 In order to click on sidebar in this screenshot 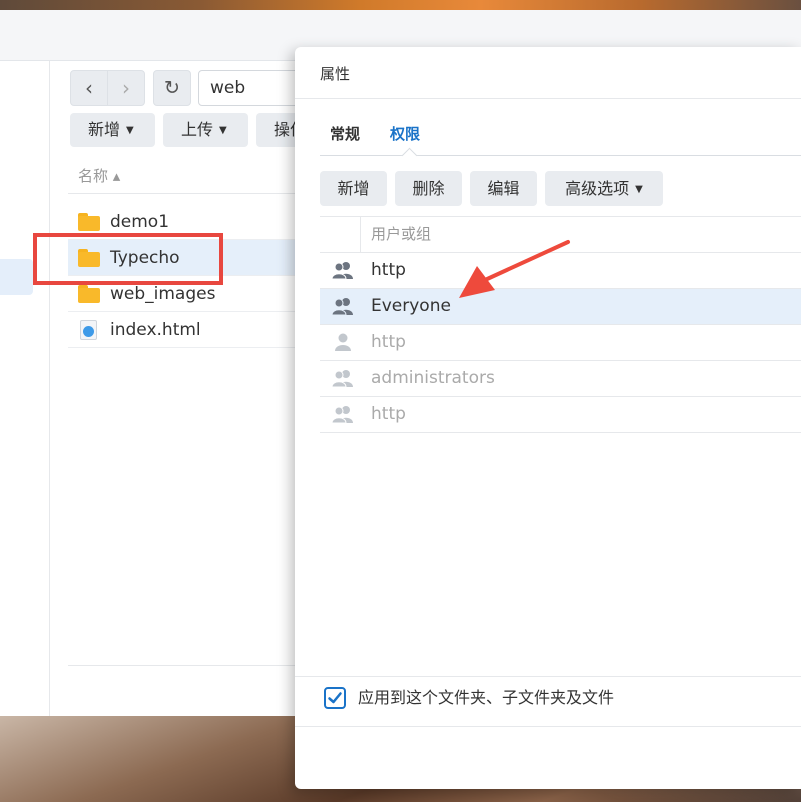, I will do `click(25, 388)`.